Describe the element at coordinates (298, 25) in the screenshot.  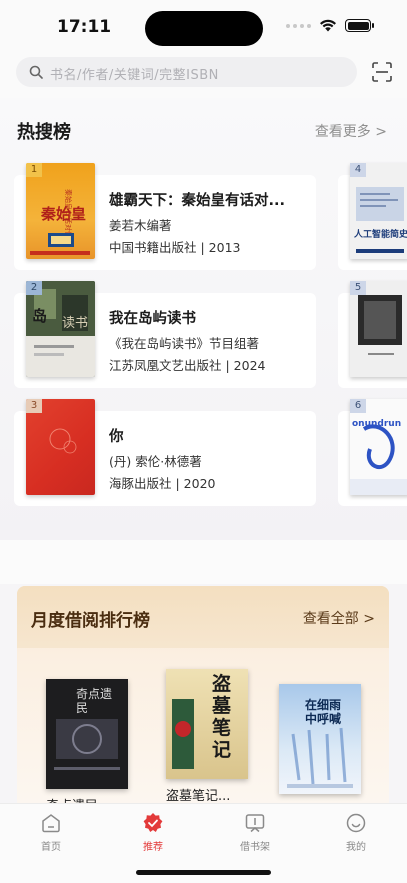
I see `signal-icon` at that location.